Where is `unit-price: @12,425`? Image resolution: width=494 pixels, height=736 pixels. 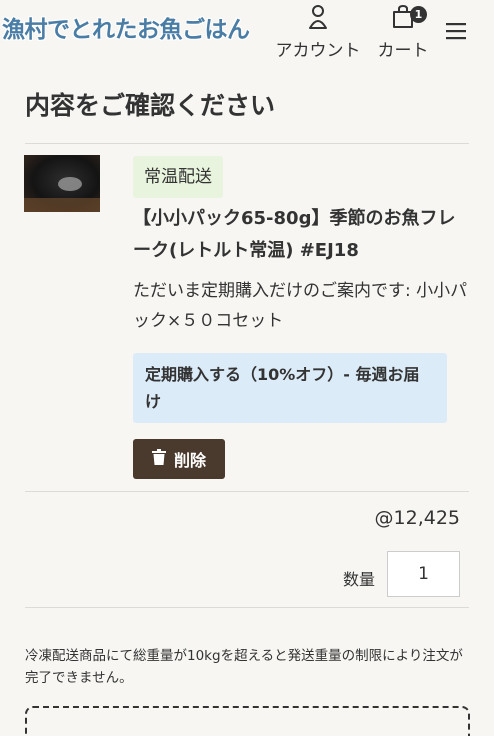
unit-price: @12,425 is located at coordinates (417, 518).